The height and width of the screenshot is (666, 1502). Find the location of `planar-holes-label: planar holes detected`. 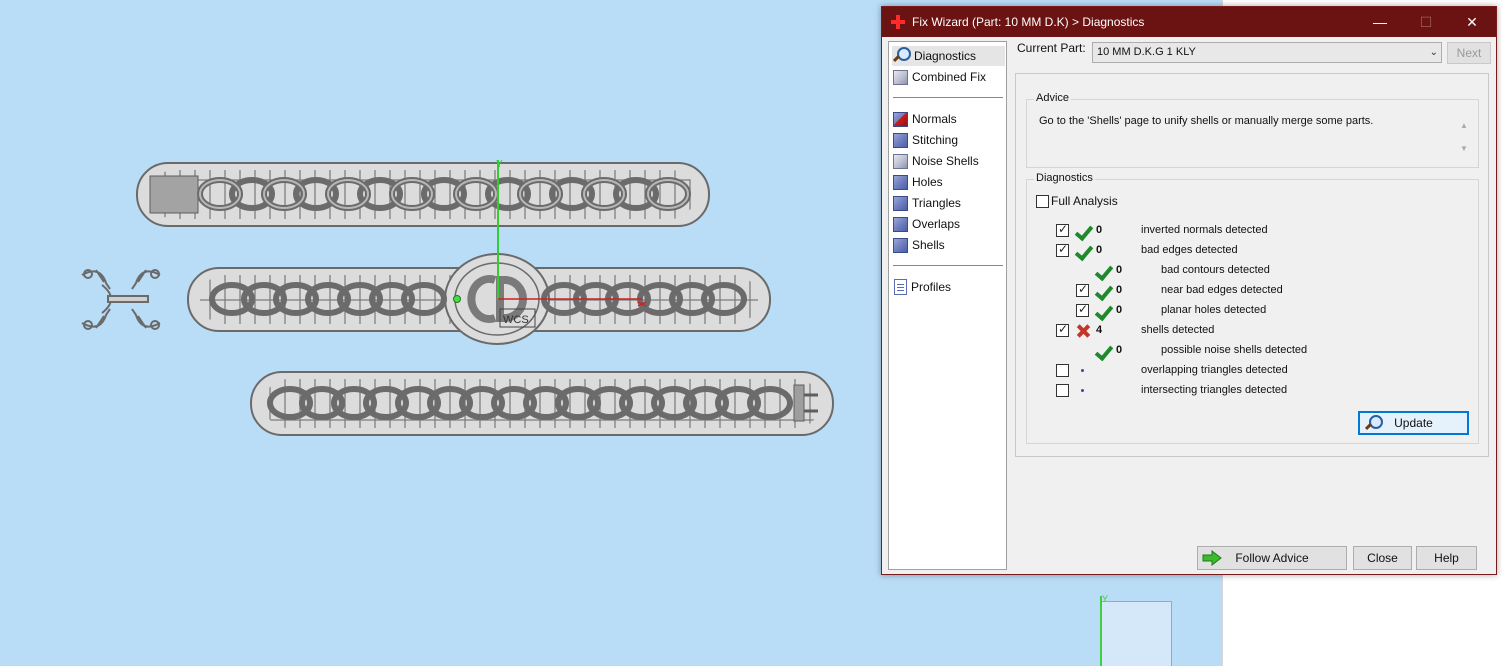

planar-holes-label: planar holes detected is located at coordinates (1214, 310).